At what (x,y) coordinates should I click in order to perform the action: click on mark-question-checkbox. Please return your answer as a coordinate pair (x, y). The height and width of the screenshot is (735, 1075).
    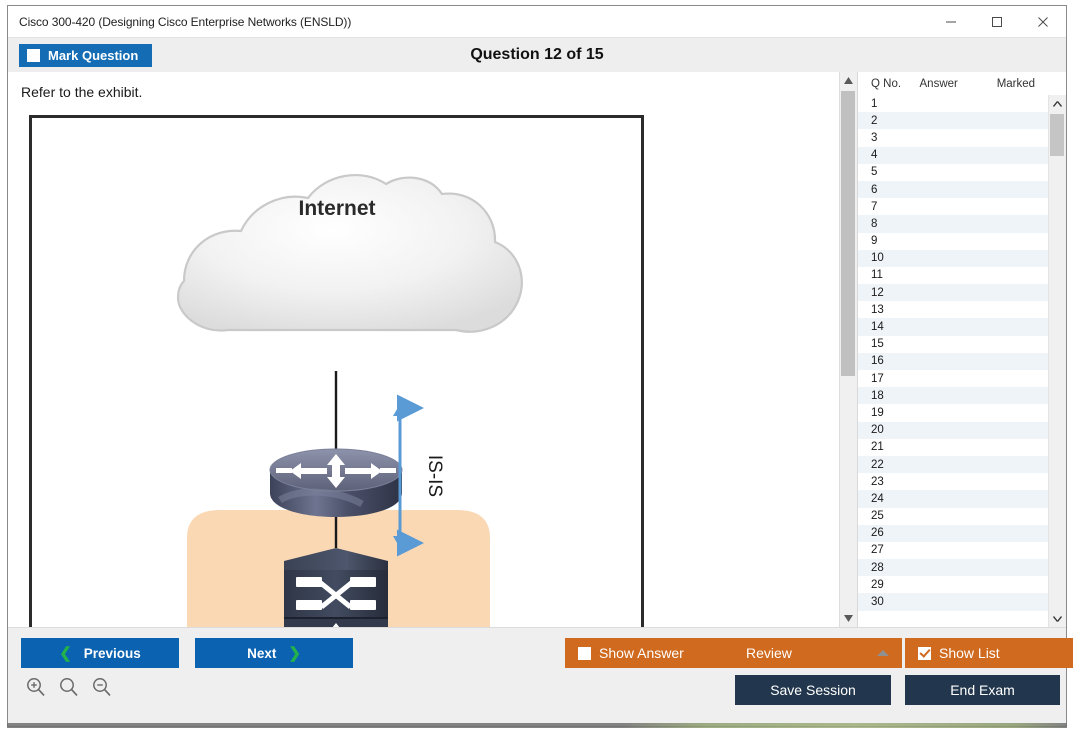
    Looking at the image, I should click on (33, 55).